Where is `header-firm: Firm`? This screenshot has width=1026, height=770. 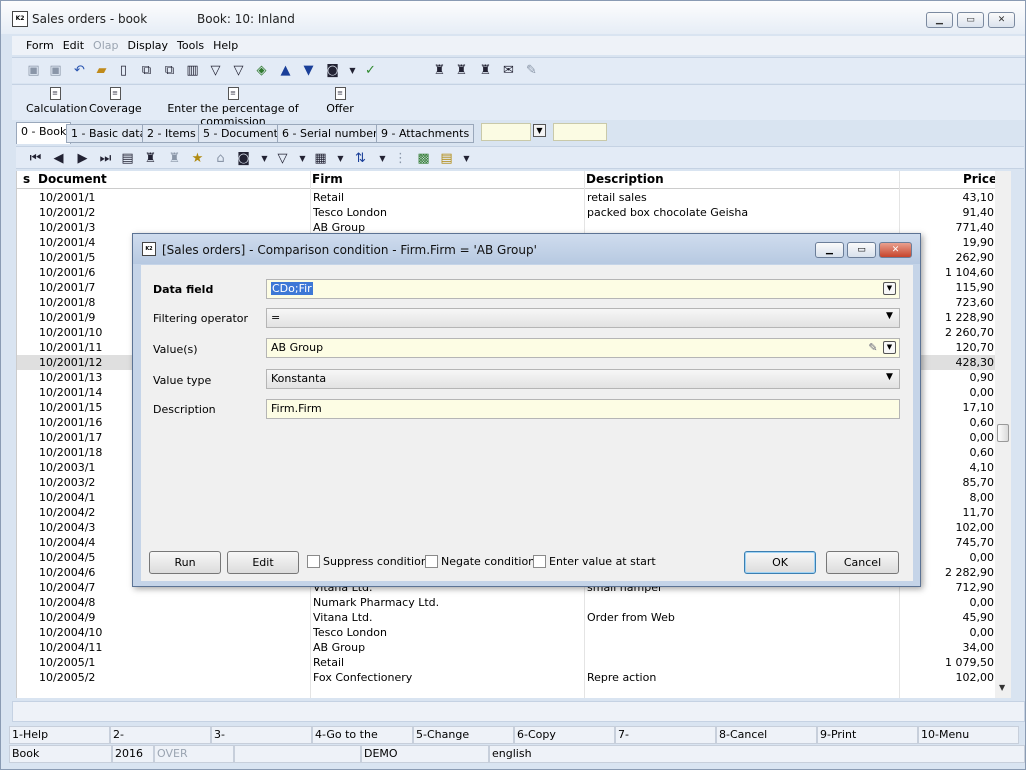 header-firm: Firm is located at coordinates (327, 179).